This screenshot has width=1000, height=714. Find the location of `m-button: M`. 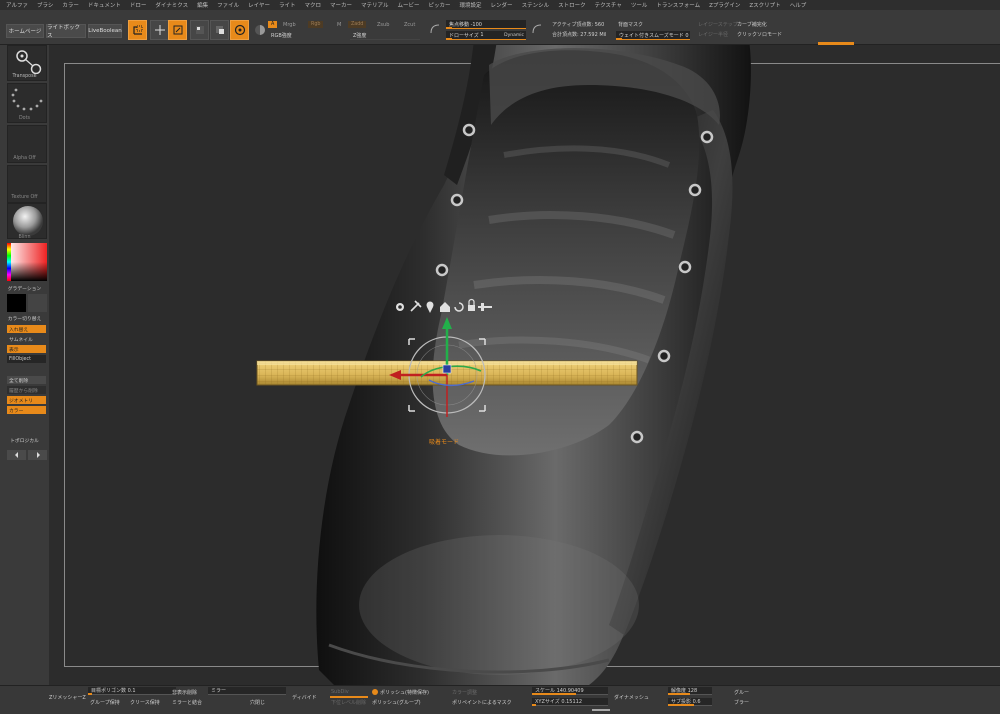

m-button: M is located at coordinates (339, 25).